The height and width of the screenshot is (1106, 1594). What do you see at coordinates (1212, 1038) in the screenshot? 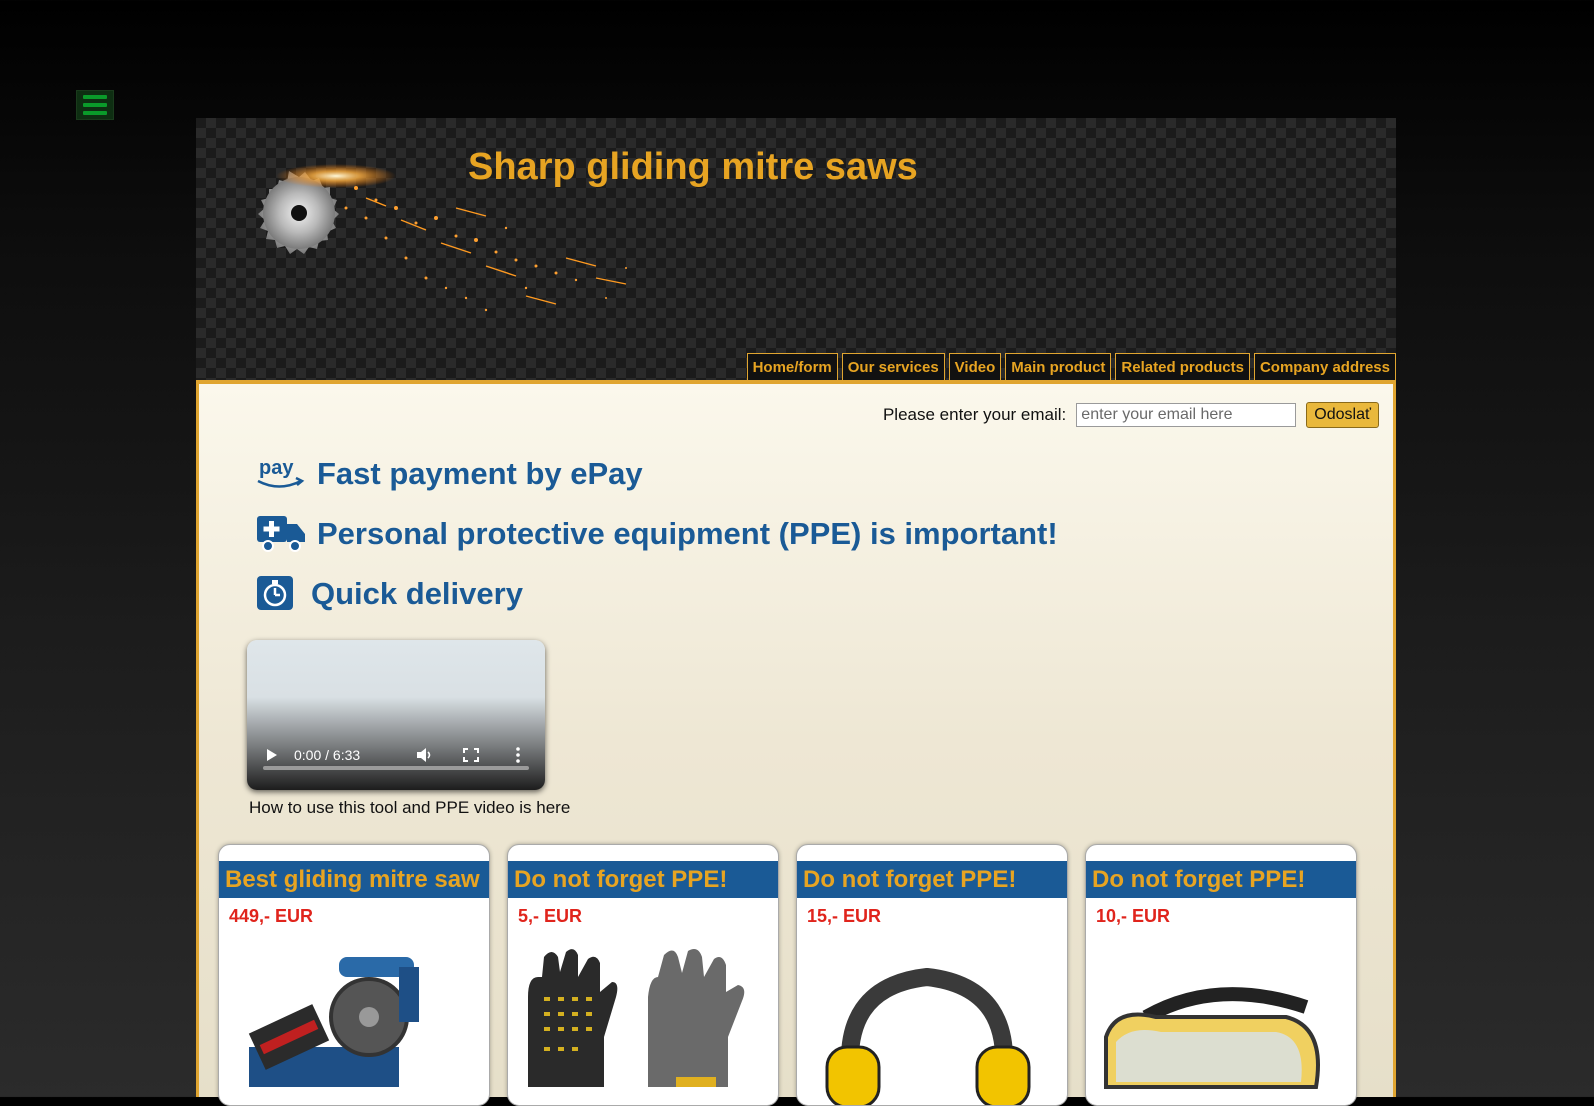
I see `safety-goggles-image` at bounding box center [1212, 1038].